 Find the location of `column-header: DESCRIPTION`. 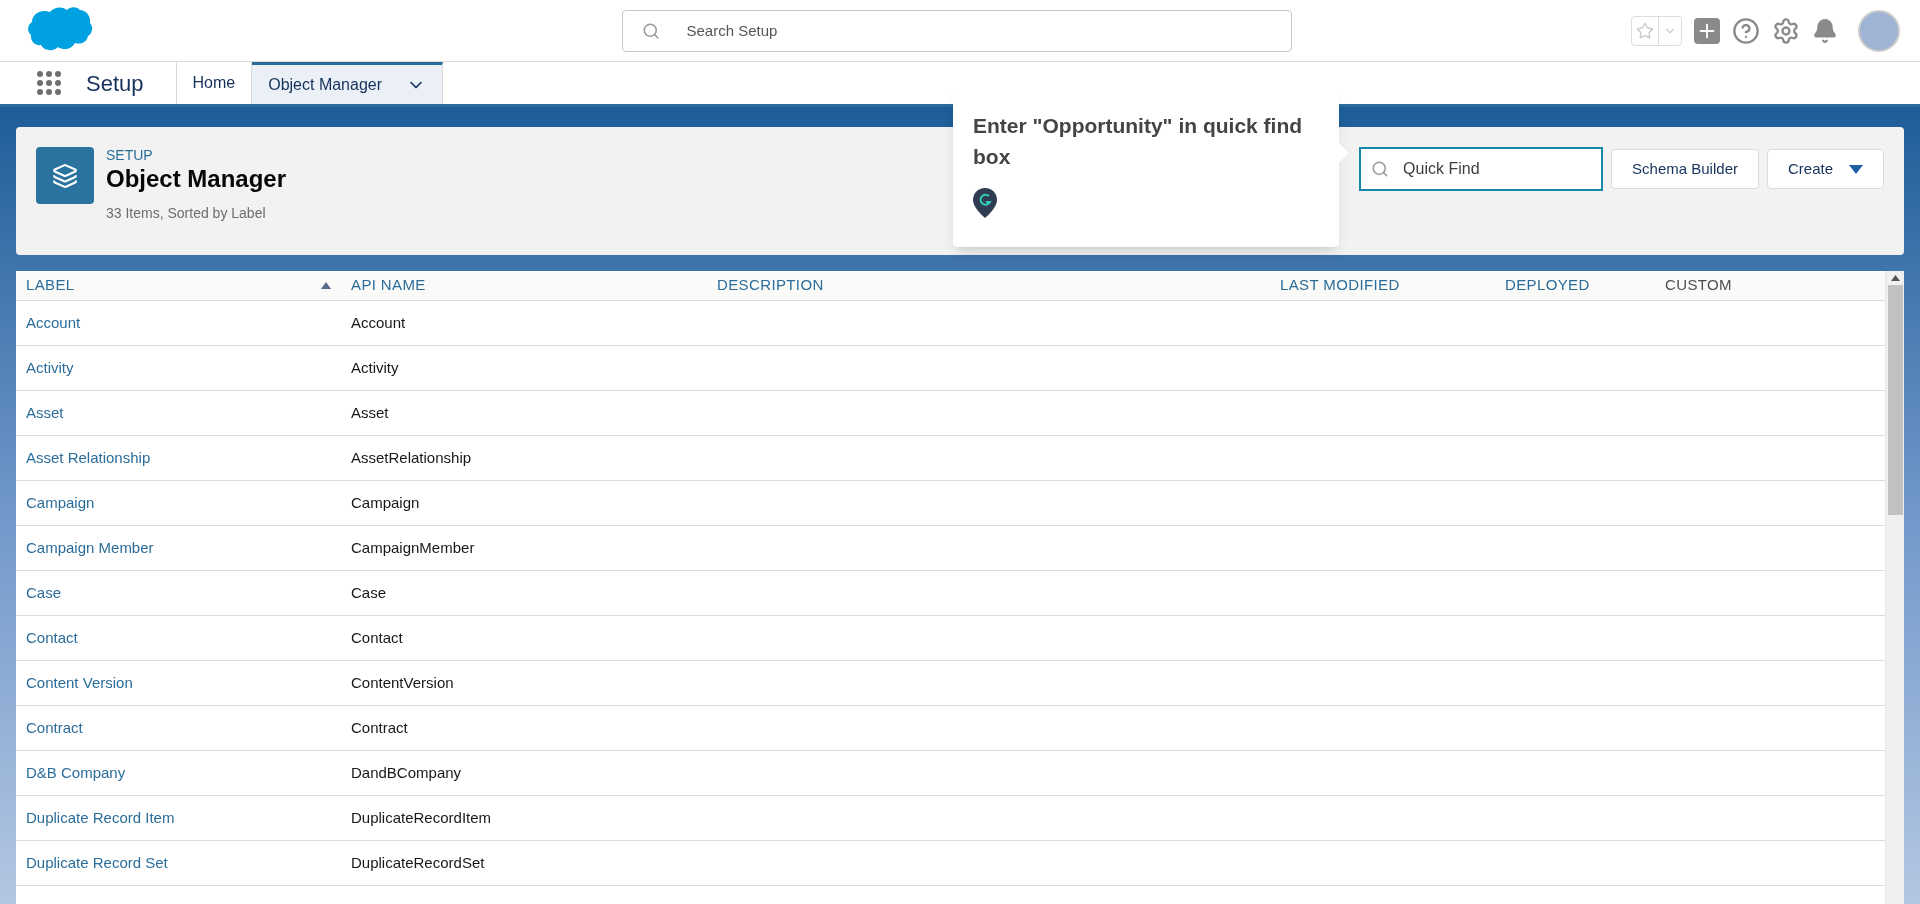

column-header: DESCRIPTION is located at coordinates (988, 285).